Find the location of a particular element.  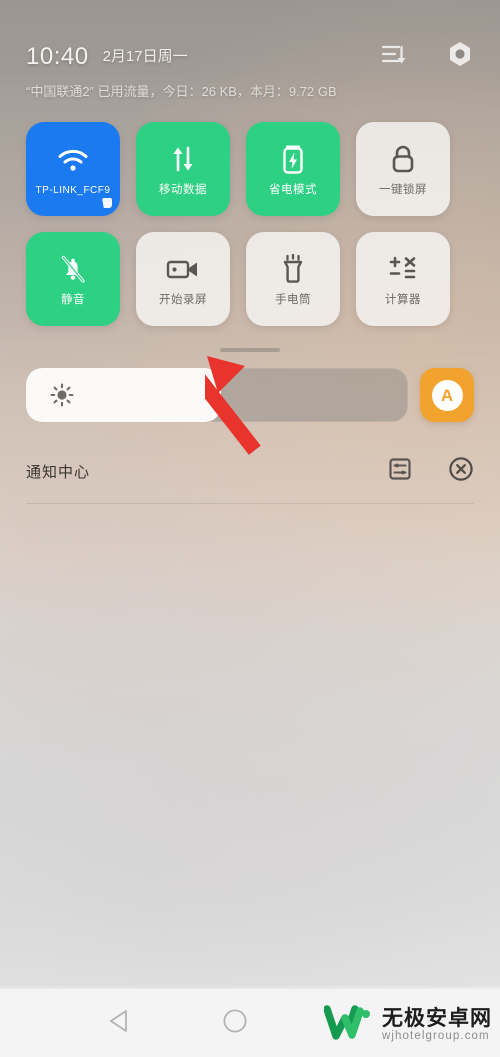

auto-brightness-button: A is located at coordinates (447, 395).